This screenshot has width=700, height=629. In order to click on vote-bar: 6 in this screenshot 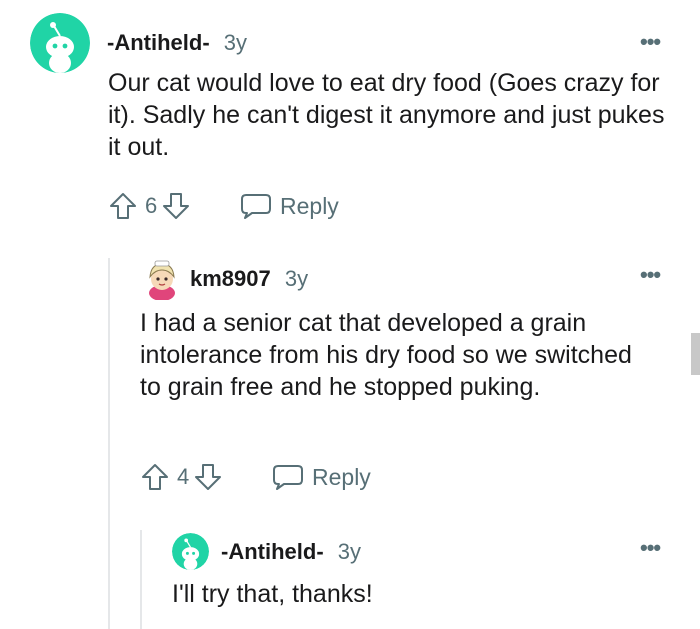, I will do `click(149, 206)`.